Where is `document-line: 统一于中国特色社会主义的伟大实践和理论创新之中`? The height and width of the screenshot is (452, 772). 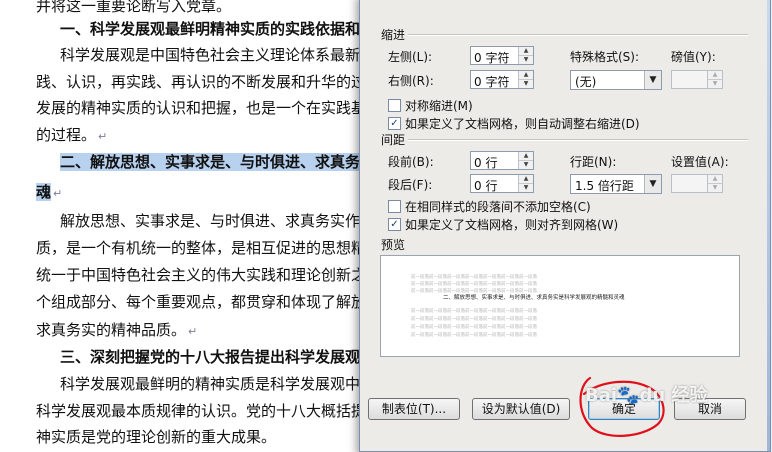
document-line: 统一于中国特色社会主义的伟大实践和理论创新之中 is located at coordinates (208, 274).